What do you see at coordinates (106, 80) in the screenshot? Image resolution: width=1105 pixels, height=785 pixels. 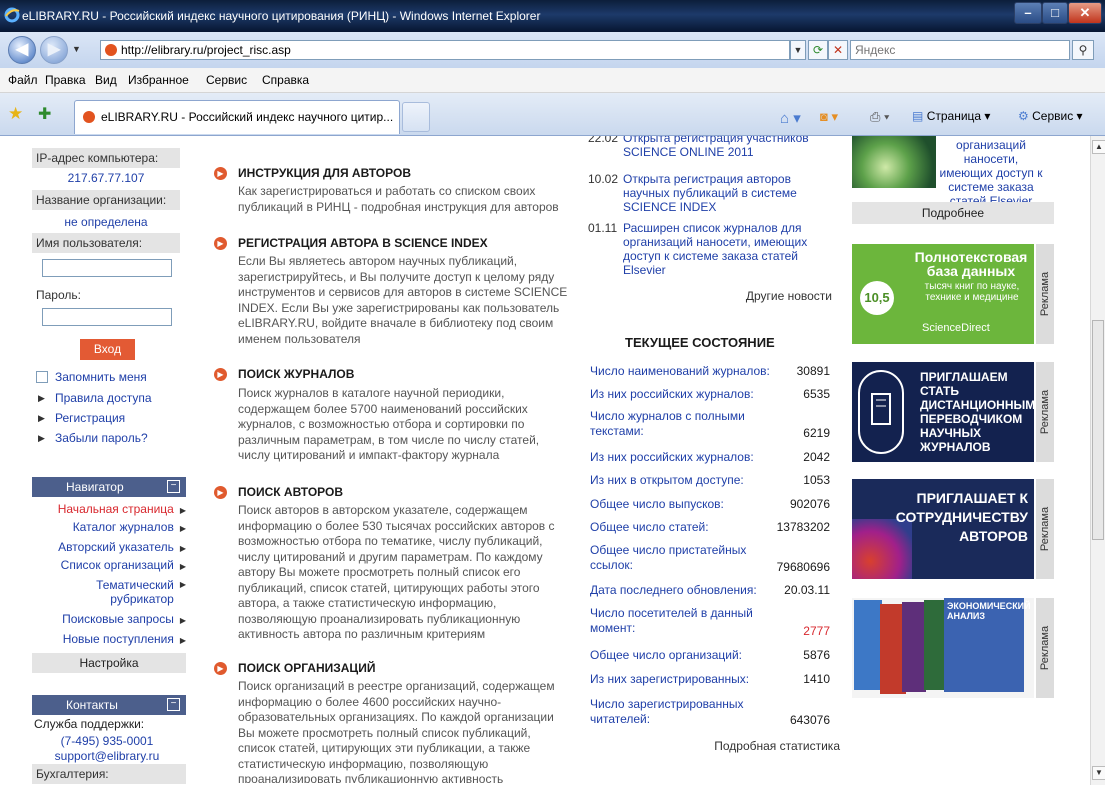 I see `menu-view: Вид` at bounding box center [106, 80].